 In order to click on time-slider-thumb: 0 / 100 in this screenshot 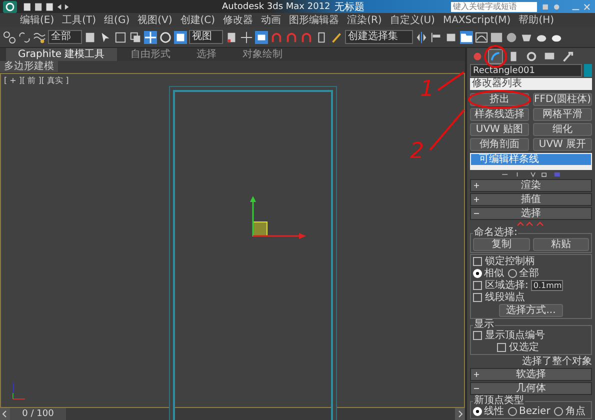, I will do `click(38, 414)`.